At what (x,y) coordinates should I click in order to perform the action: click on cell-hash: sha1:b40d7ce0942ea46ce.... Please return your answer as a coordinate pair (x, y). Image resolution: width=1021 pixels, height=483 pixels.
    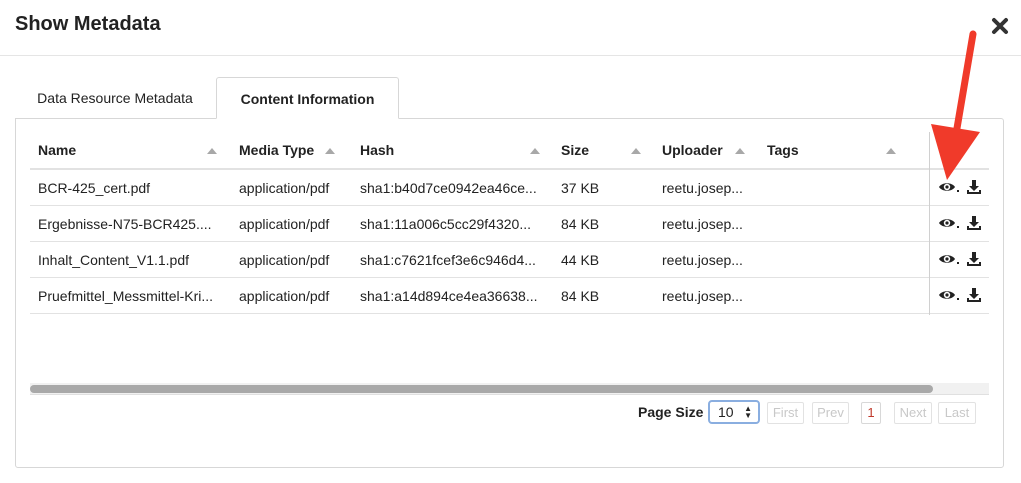
    Looking at the image, I should click on (448, 187).